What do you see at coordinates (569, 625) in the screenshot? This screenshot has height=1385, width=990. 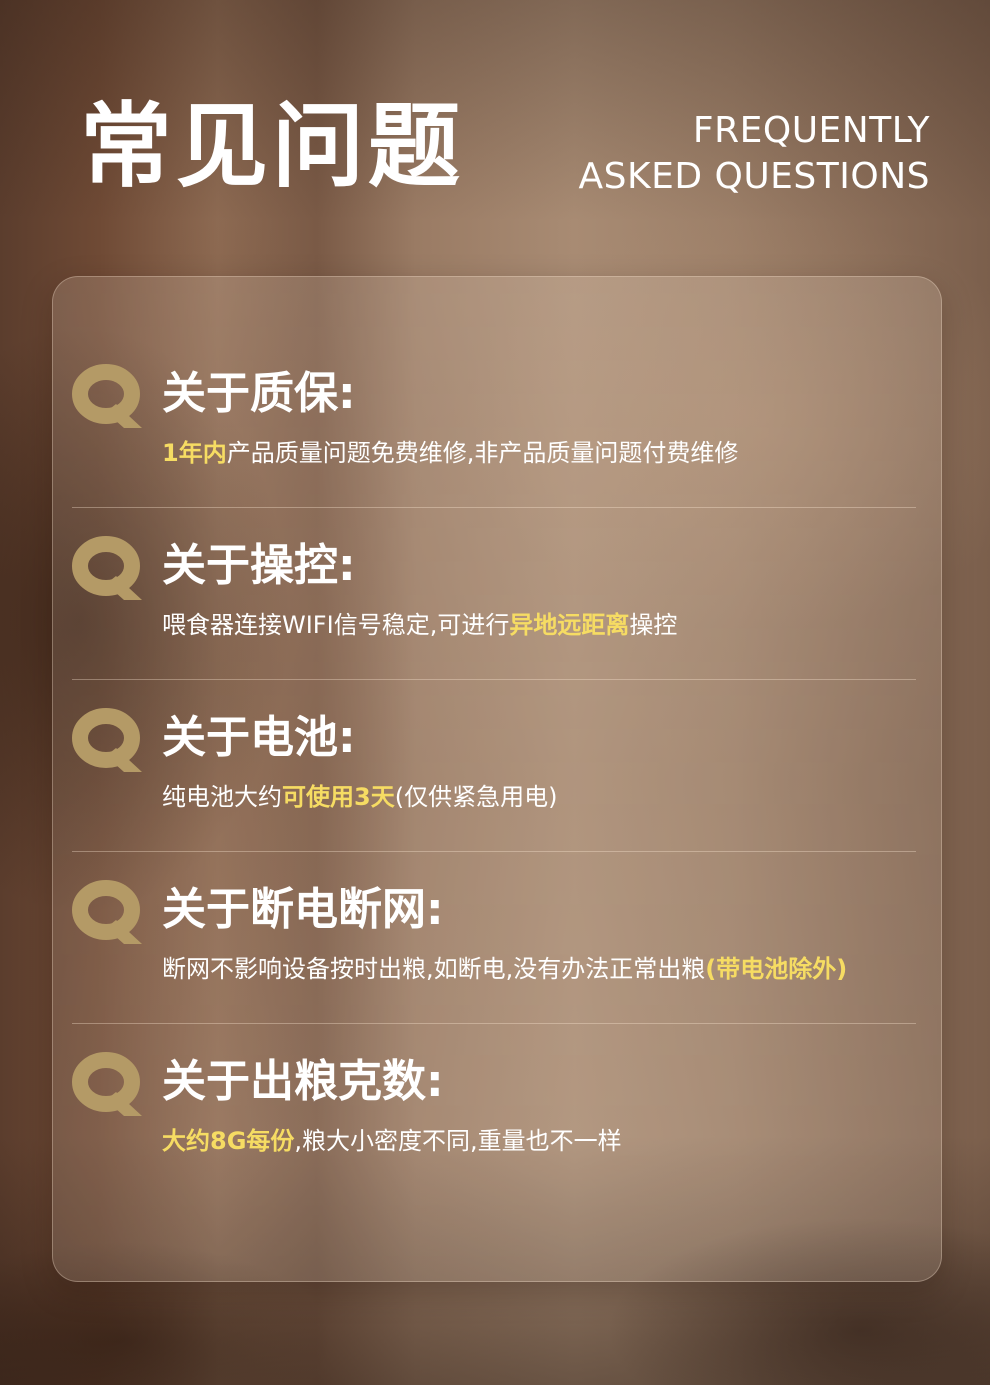 I see `answer-highlight: 异地远距离` at bounding box center [569, 625].